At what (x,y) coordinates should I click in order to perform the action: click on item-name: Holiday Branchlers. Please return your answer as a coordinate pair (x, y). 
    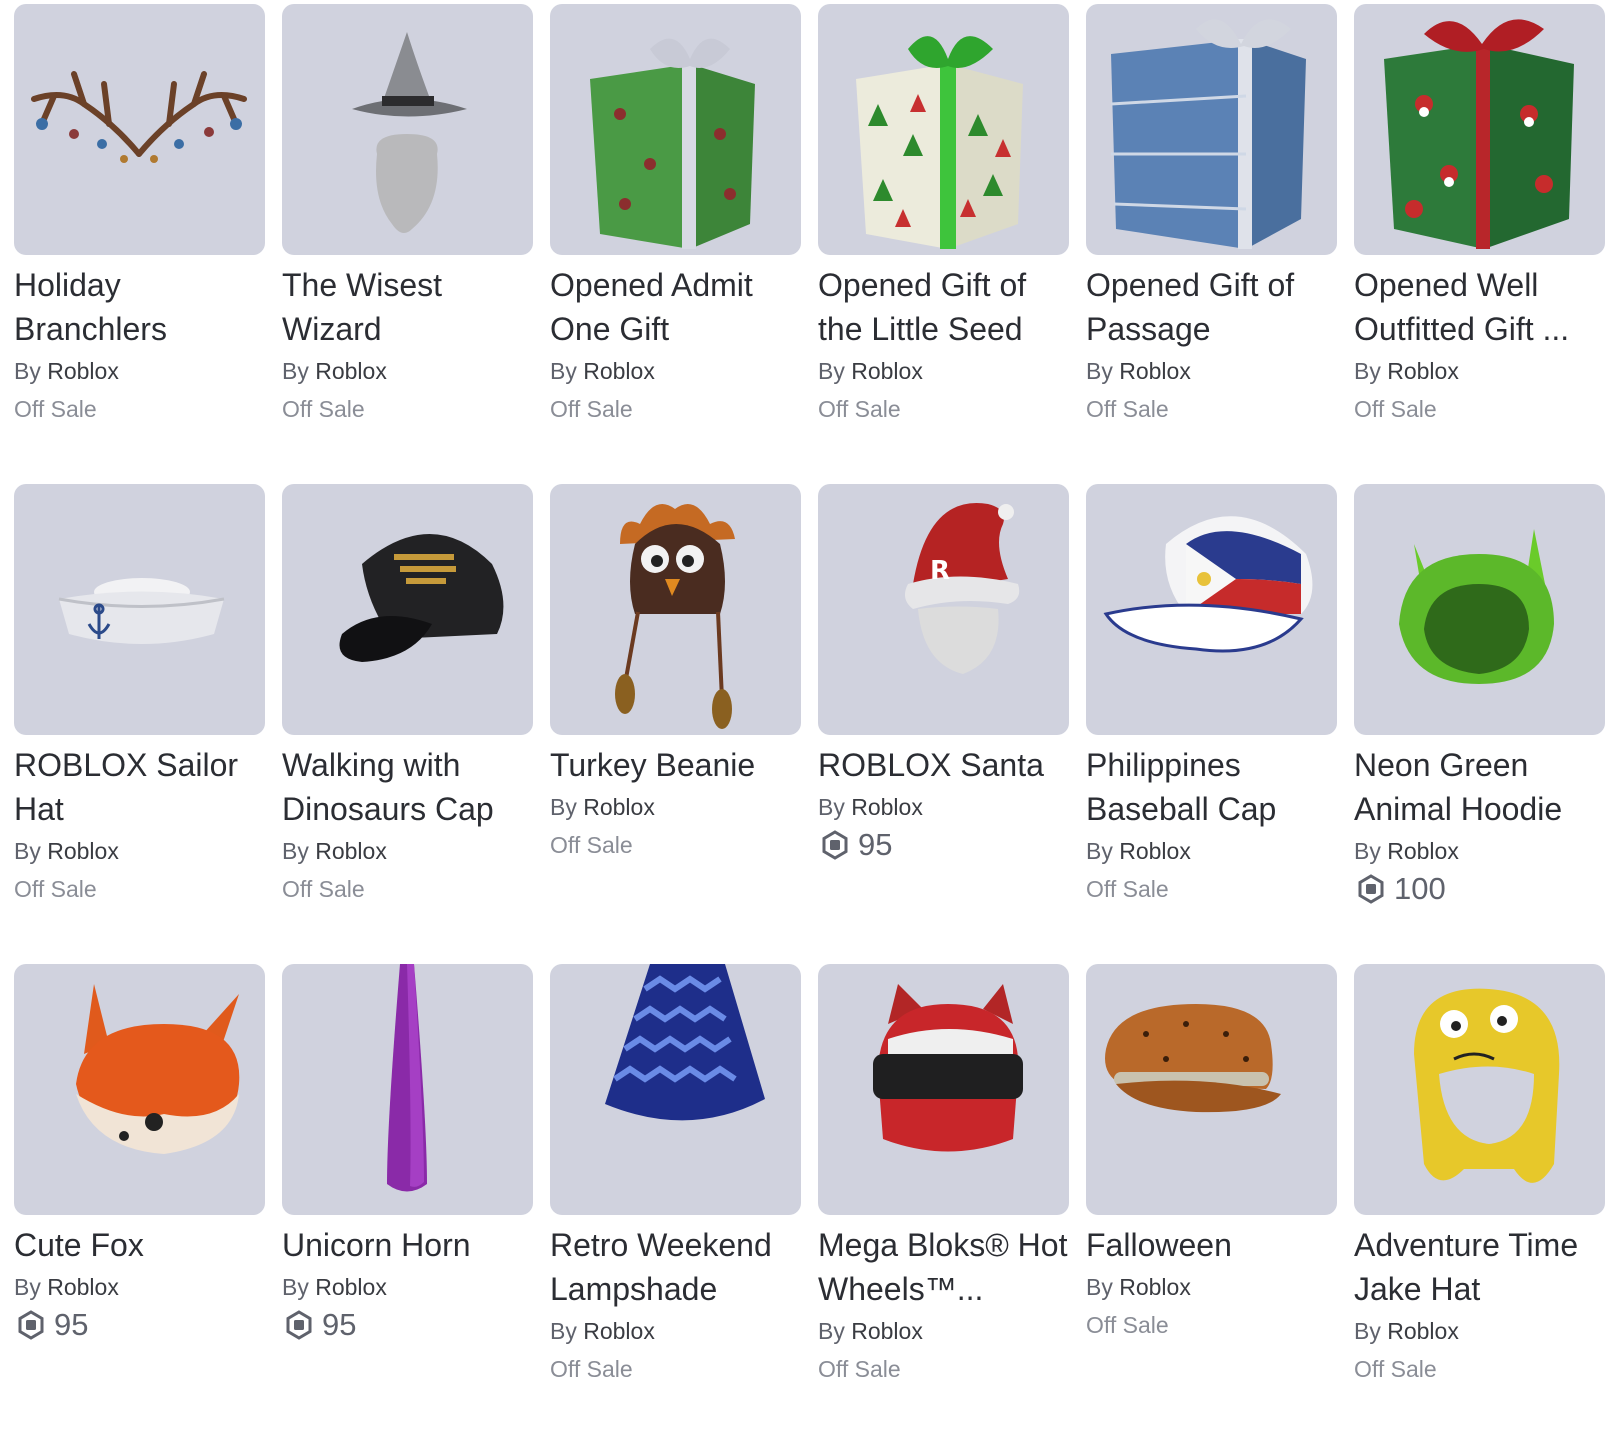
    Looking at the image, I should click on (139, 307).